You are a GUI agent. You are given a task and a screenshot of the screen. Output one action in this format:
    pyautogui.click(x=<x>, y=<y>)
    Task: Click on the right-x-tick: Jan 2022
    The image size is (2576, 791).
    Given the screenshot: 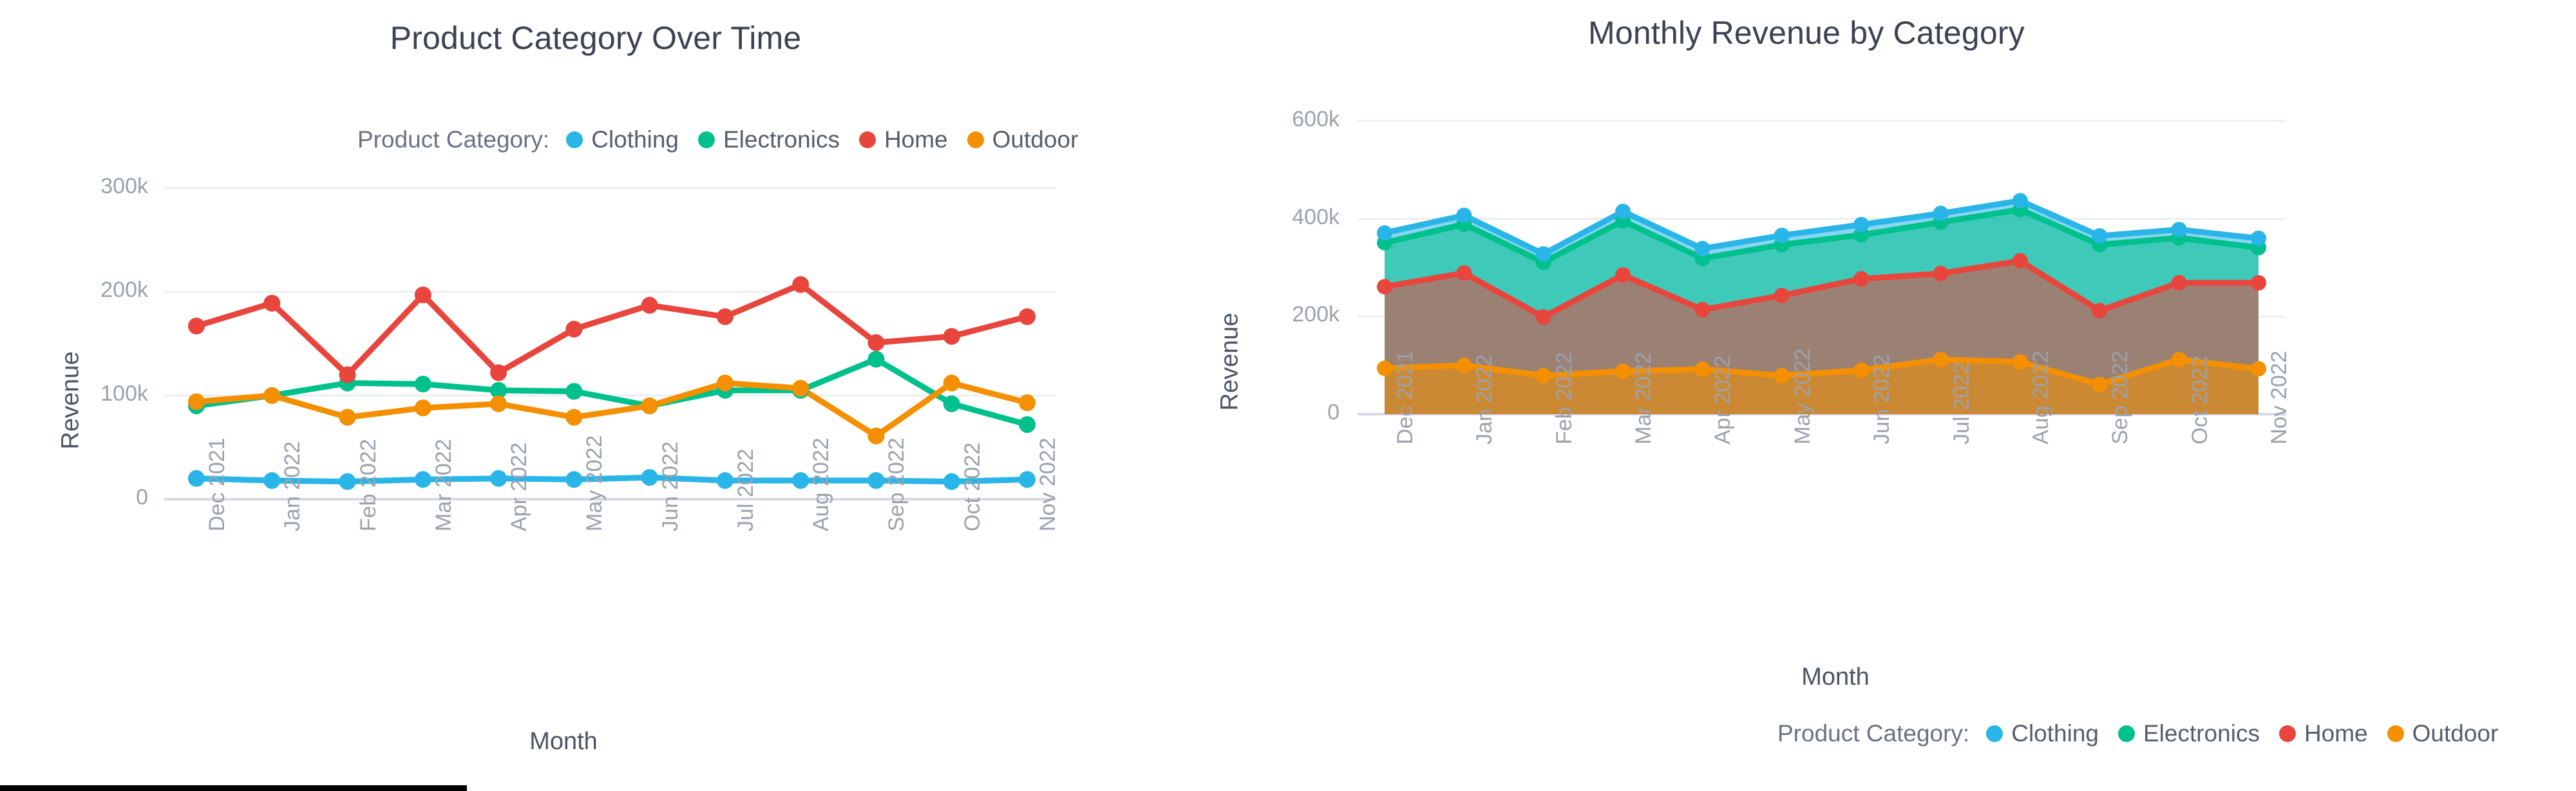 What is the action you would take?
    pyautogui.click(x=1484, y=399)
    